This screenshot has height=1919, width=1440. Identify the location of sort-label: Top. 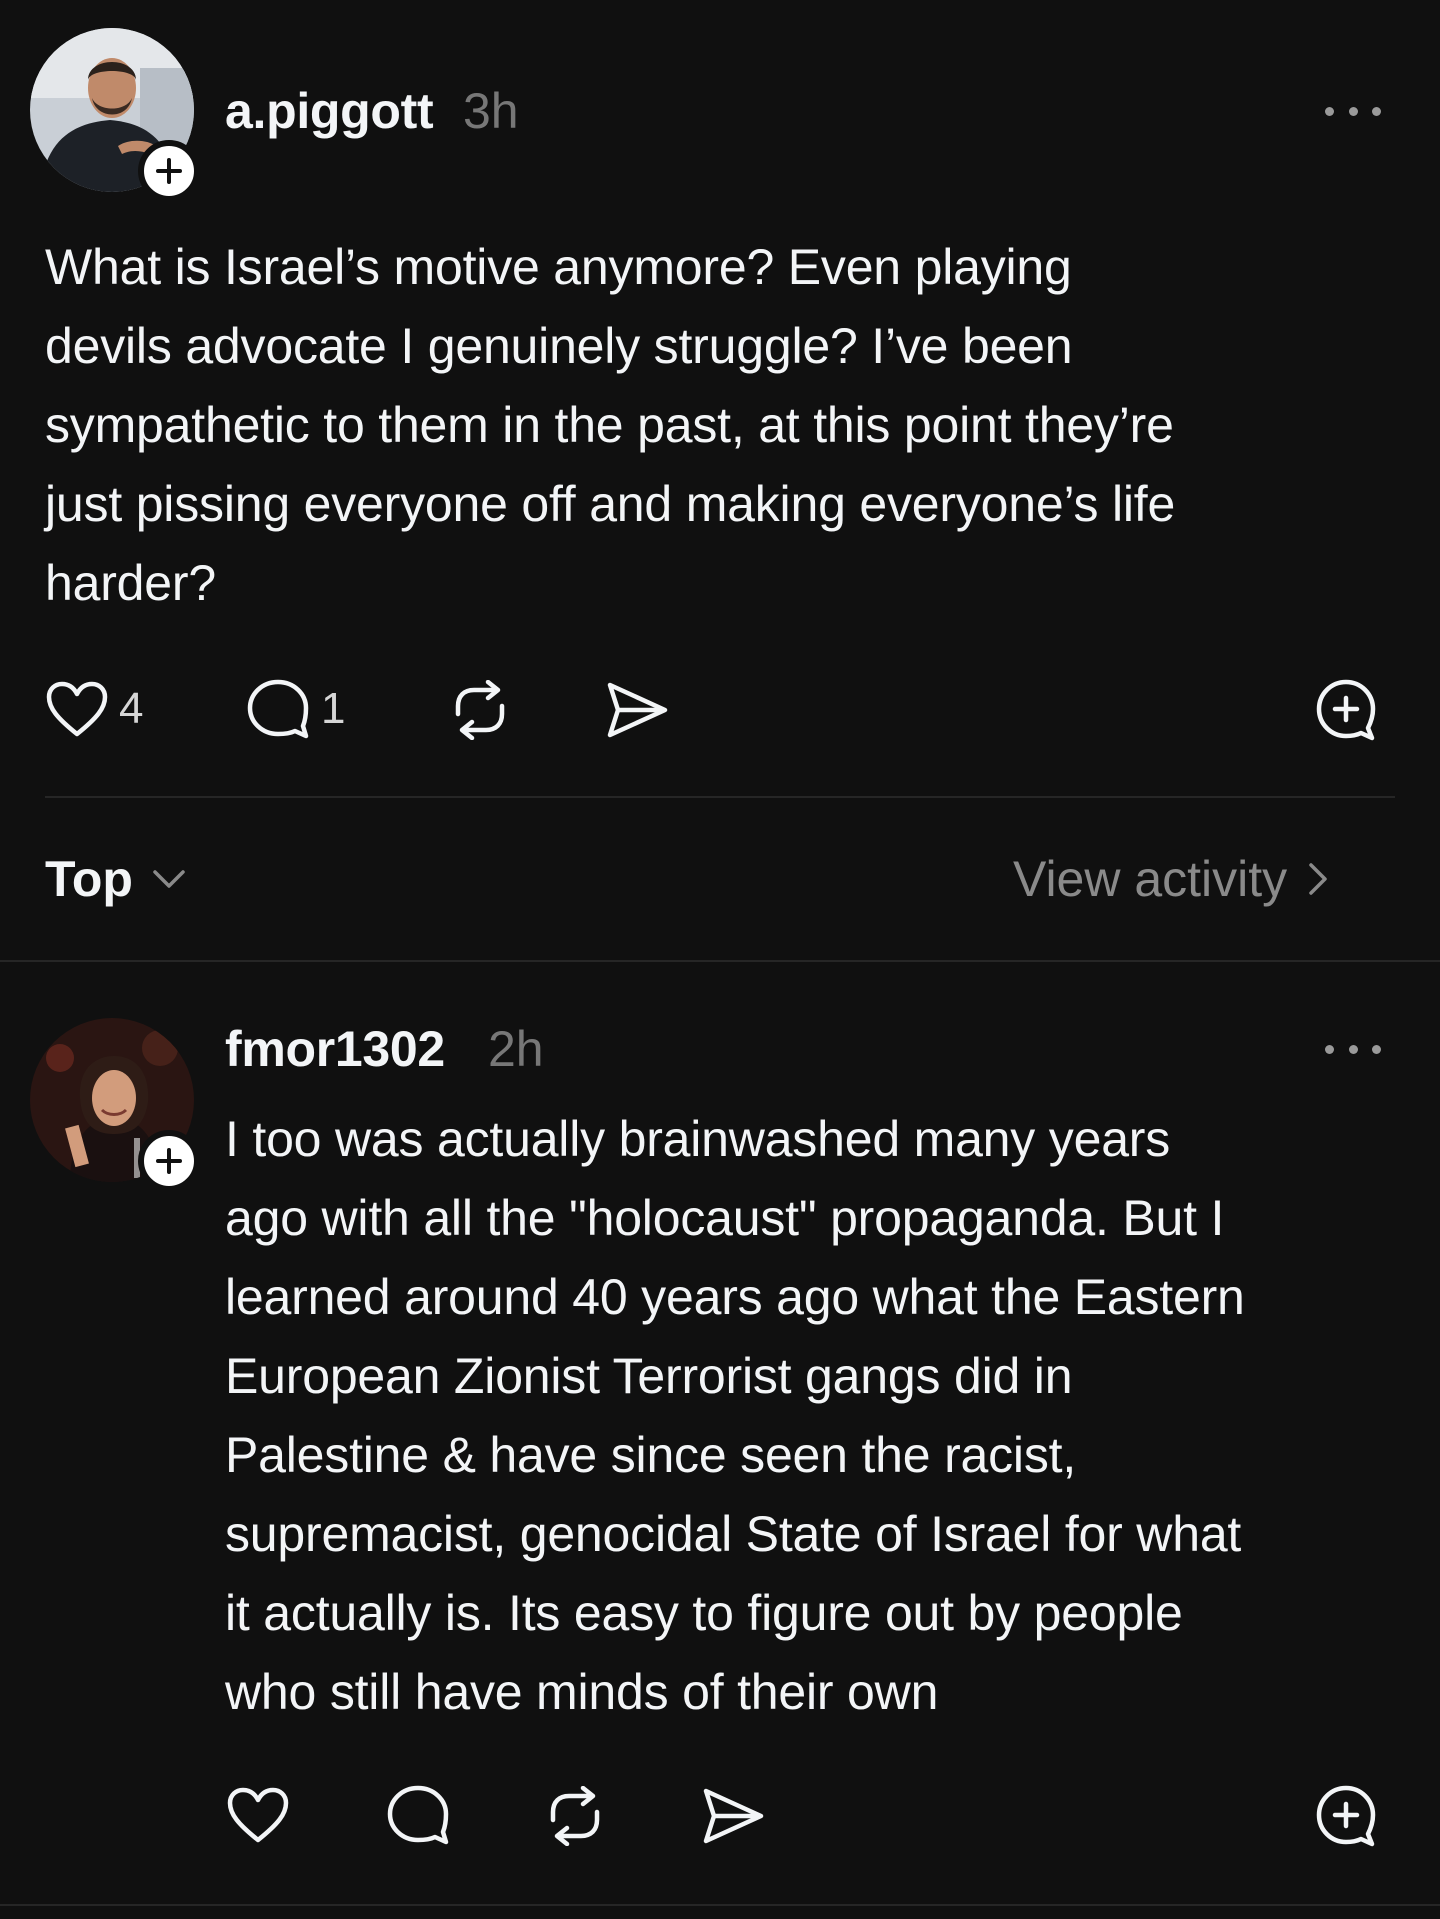
(89, 879).